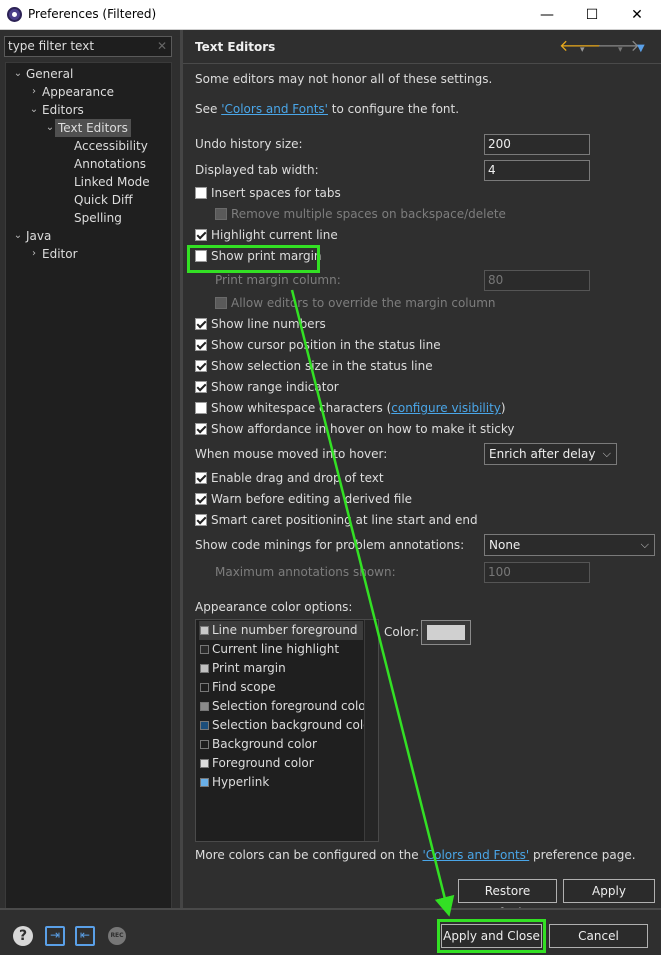 The image size is (661, 955). Describe the element at coordinates (264, 744) in the screenshot. I see `list-item-label: Background color` at that location.